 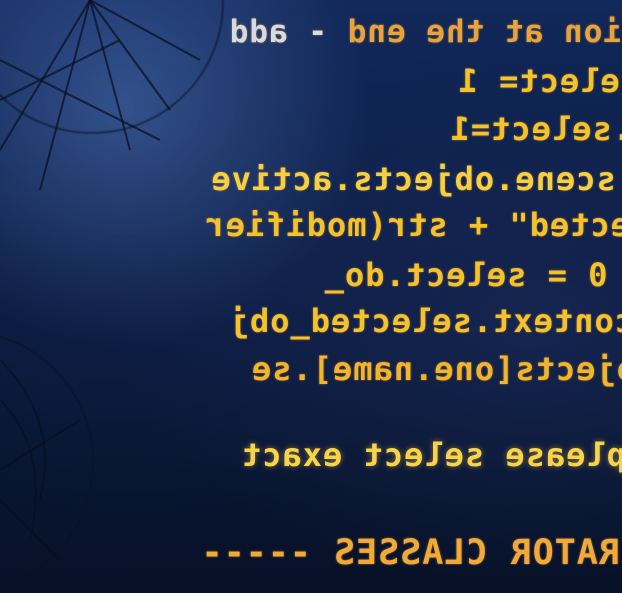 What do you see at coordinates (431, 455) in the screenshot?
I see `code-line-8: please select exact` at bounding box center [431, 455].